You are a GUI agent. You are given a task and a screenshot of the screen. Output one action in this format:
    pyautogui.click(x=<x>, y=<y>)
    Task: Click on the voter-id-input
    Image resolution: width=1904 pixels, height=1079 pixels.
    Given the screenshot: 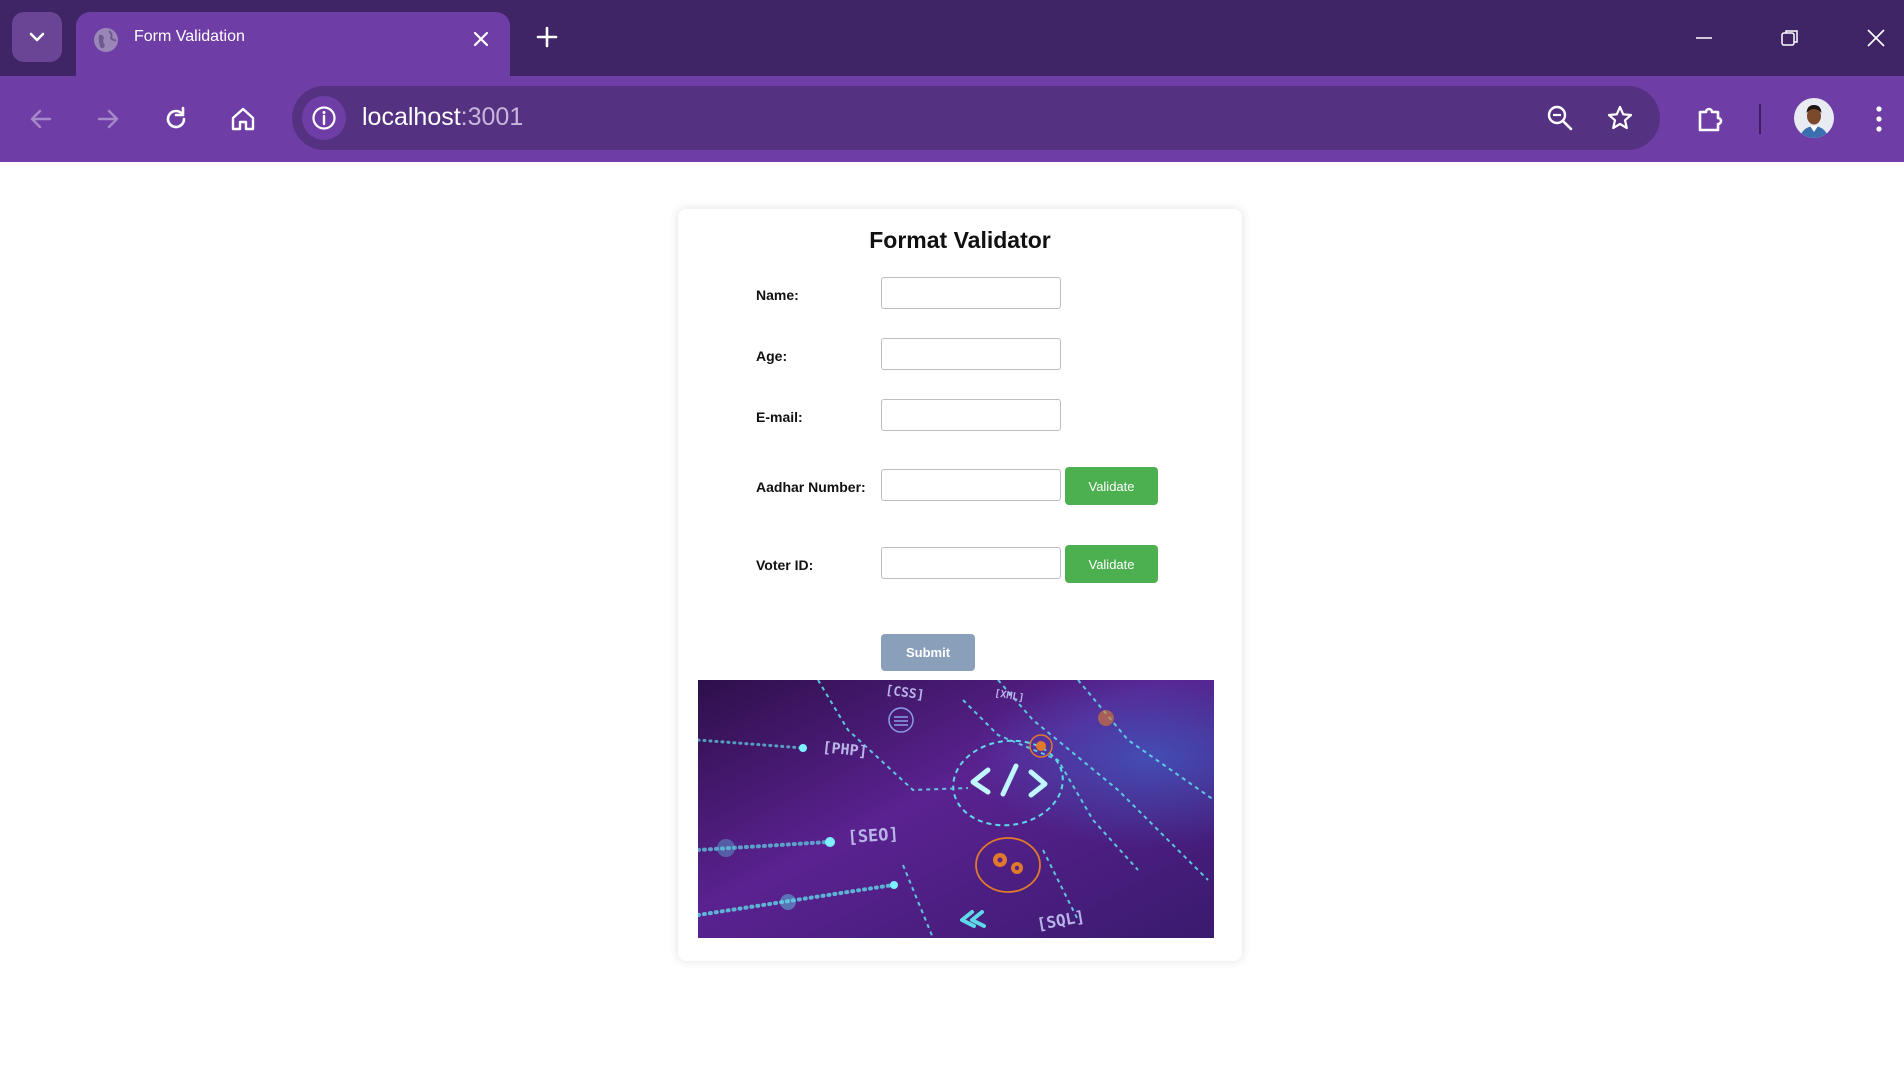 What is the action you would take?
    pyautogui.click(x=971, y=563)
    